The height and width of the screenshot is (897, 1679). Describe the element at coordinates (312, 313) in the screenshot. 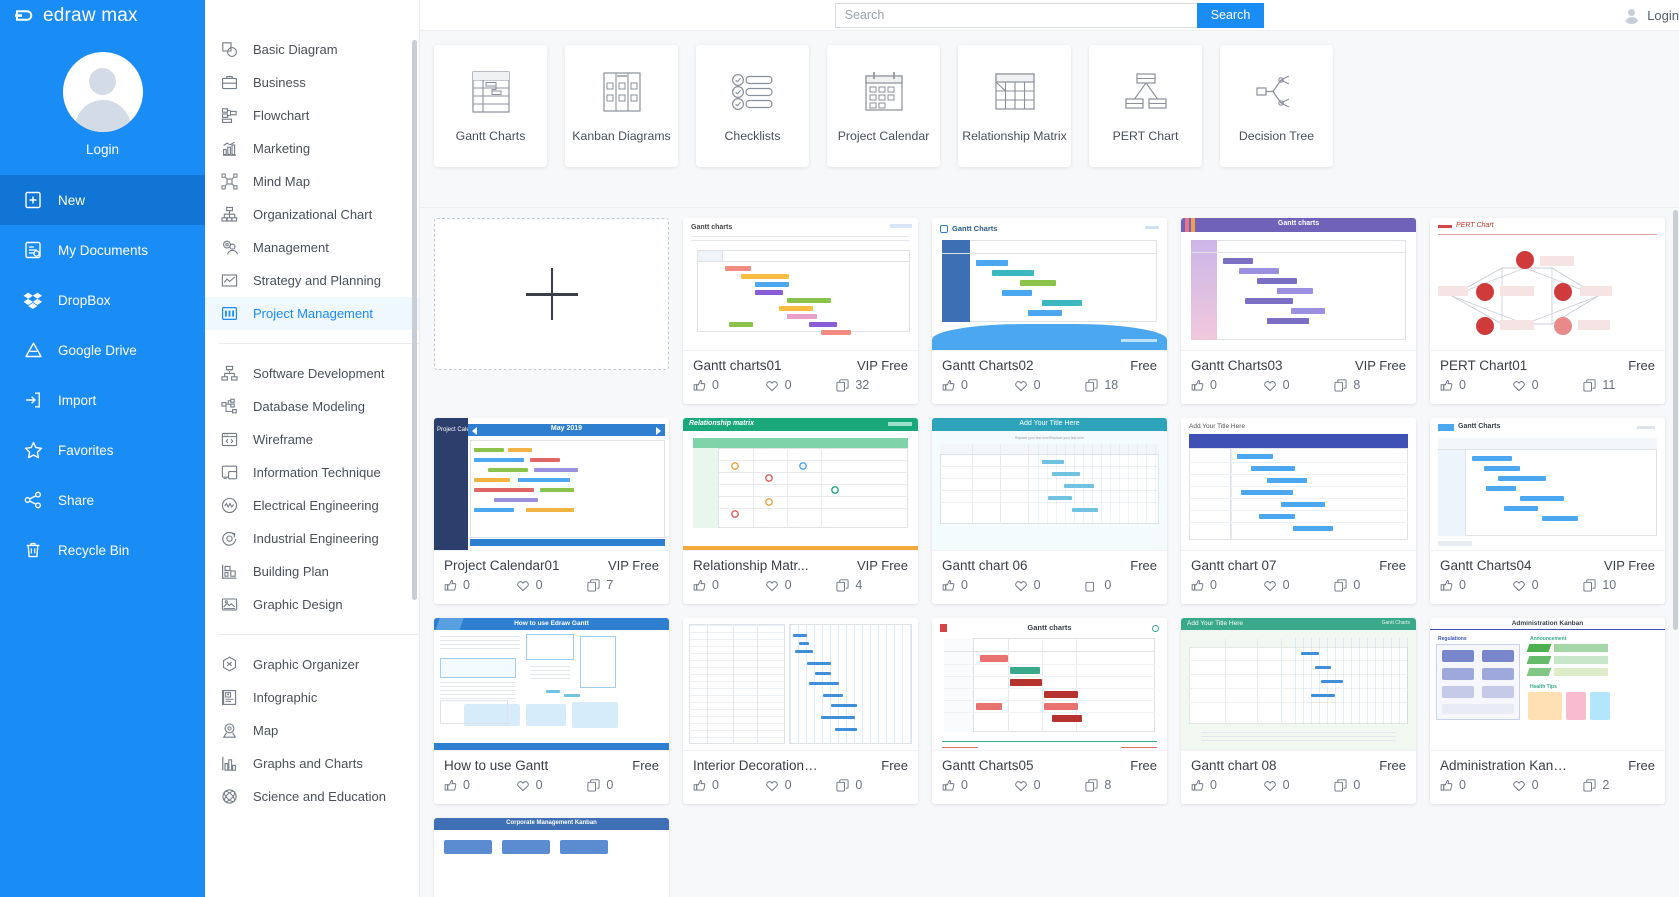

I see `category-item-project-management: Project Management` at that location.